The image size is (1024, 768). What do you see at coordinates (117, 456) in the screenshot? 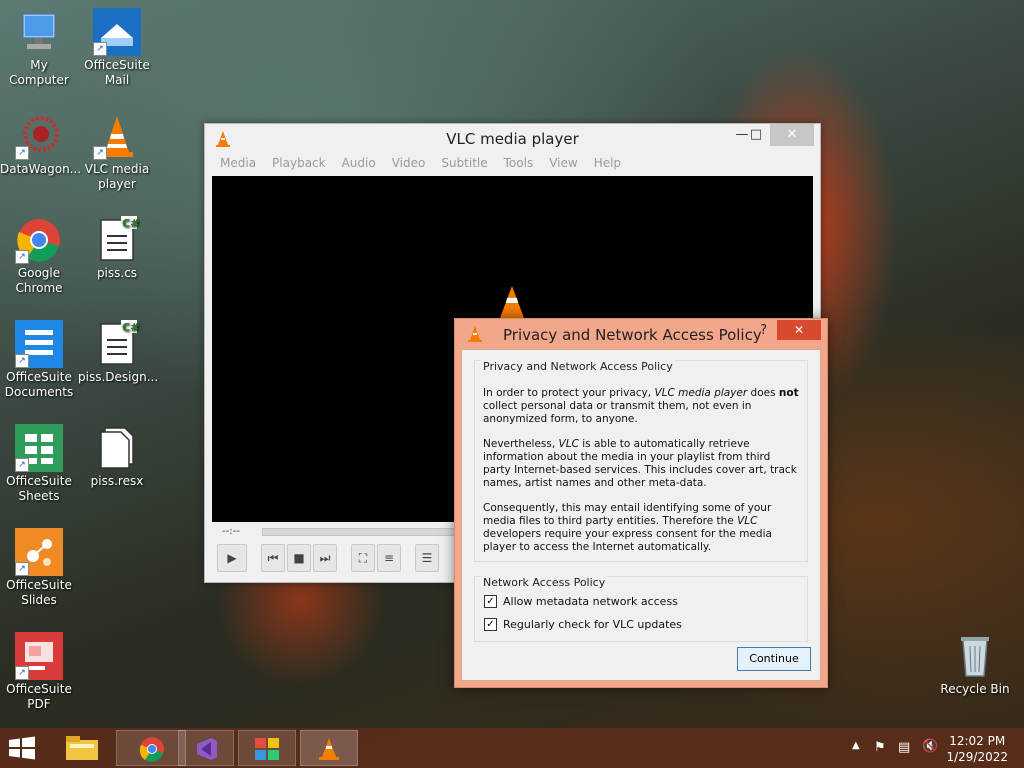
I see `desktop-icon-piss-resx: piss.resx` at bounding box center [117, 456].